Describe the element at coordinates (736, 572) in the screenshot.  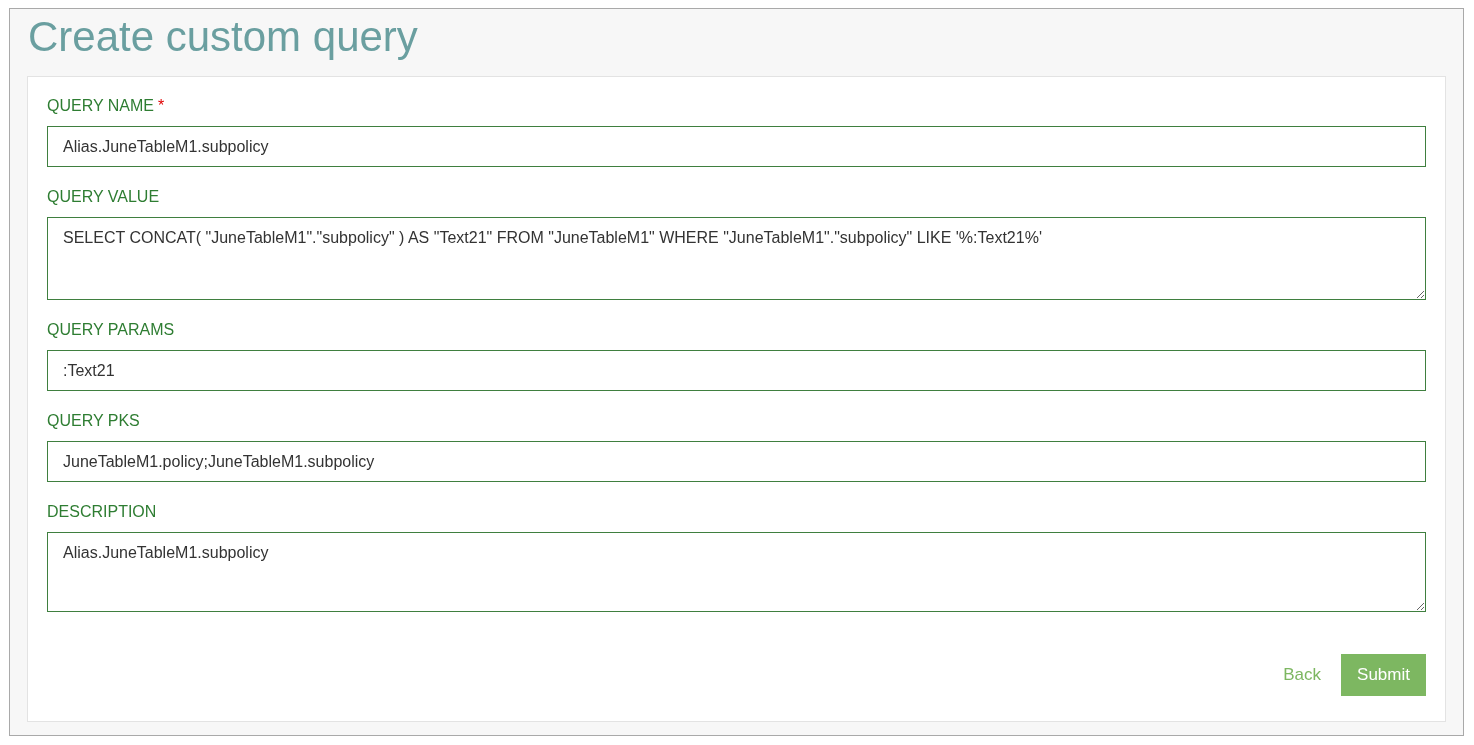
I see `text-area: Alias.JuneTableM1.subpolicy` at that location.